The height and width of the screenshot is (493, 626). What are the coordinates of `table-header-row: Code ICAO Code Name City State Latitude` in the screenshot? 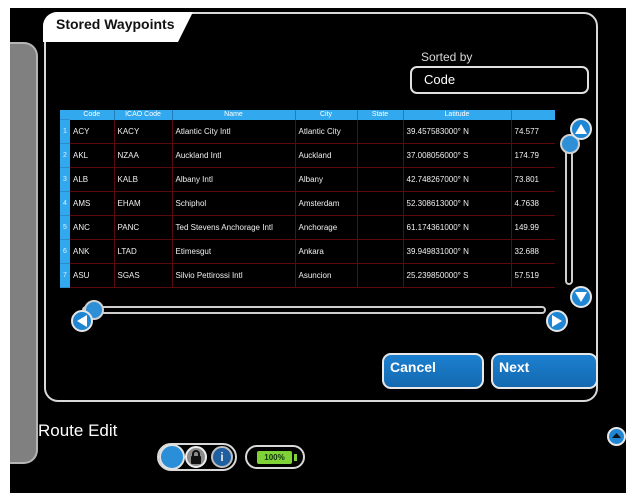 It's located at (307, 115).